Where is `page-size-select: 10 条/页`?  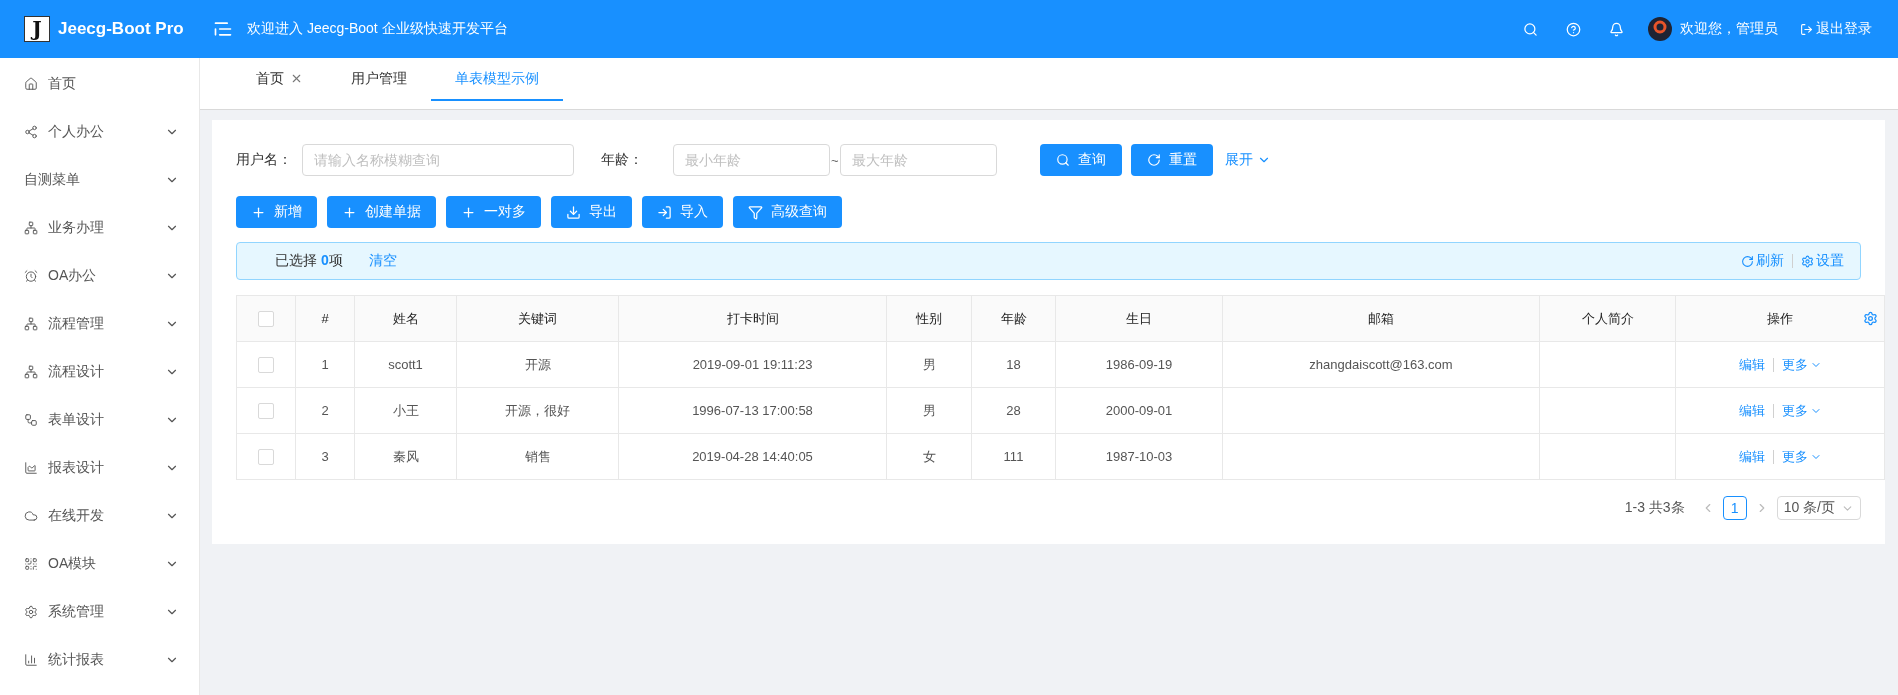 page-size-select: 10 条/页 is located at coordinates (1818, 508).